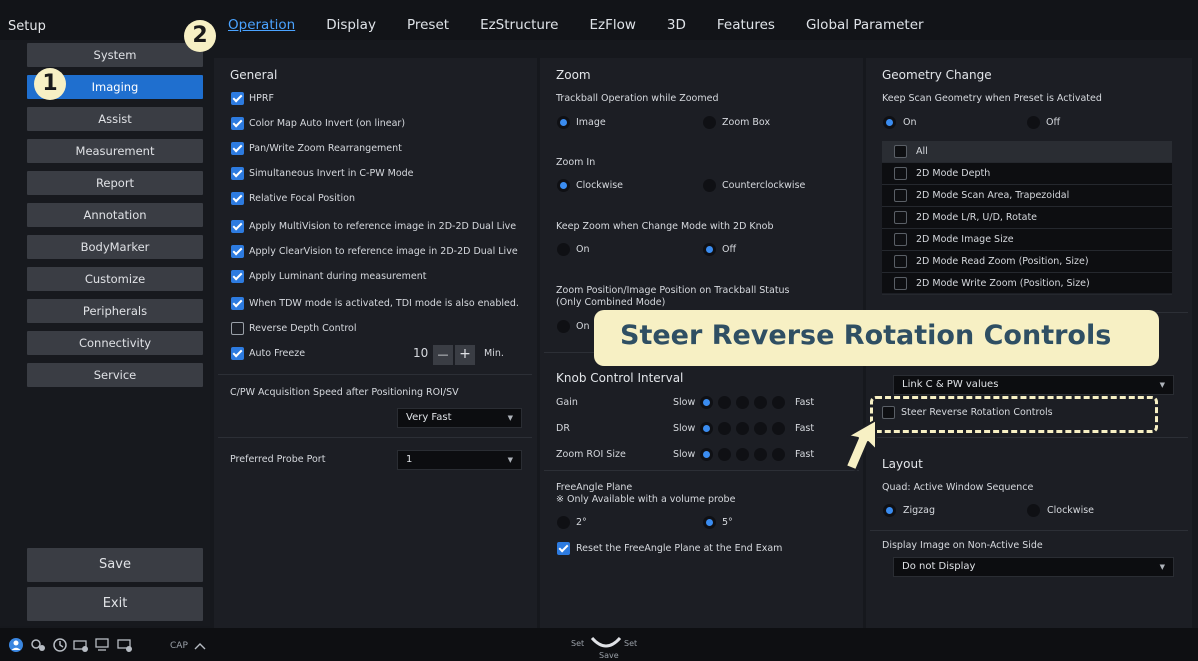 The height and width of the screenshot is (661, 1198). I want to click on zoom-roi-label: Zoom ROI Size, so click(591, 454).